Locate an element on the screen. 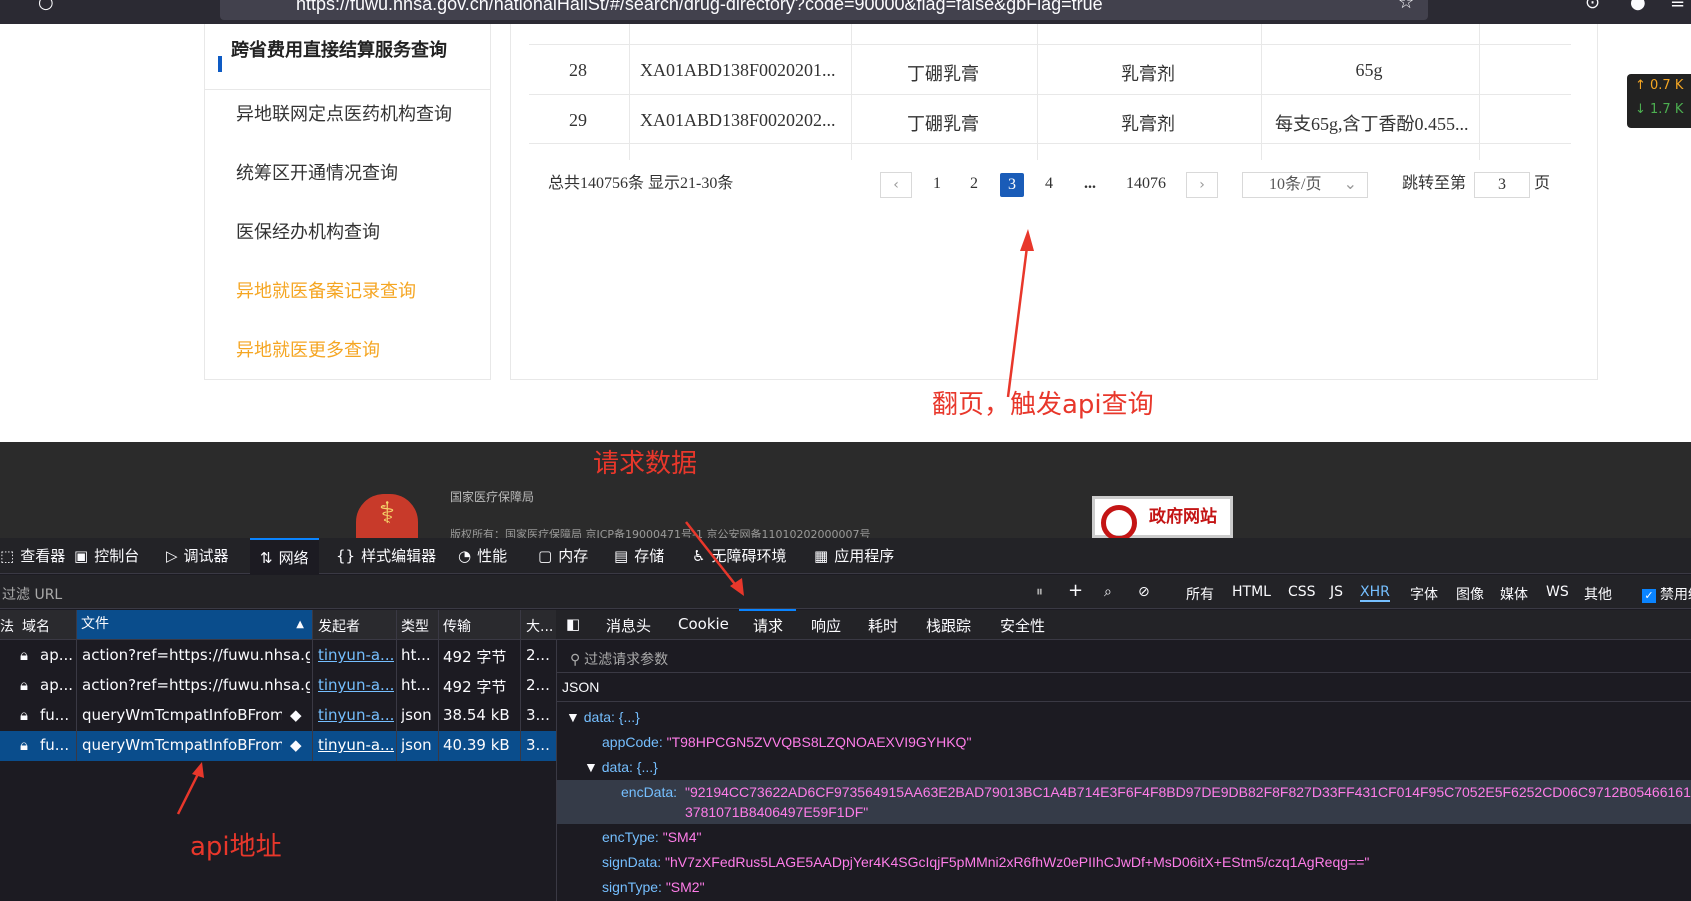 The height and width of the screenshot is (901, 1691). page-number: 1 is located at coordinates (937, 184).